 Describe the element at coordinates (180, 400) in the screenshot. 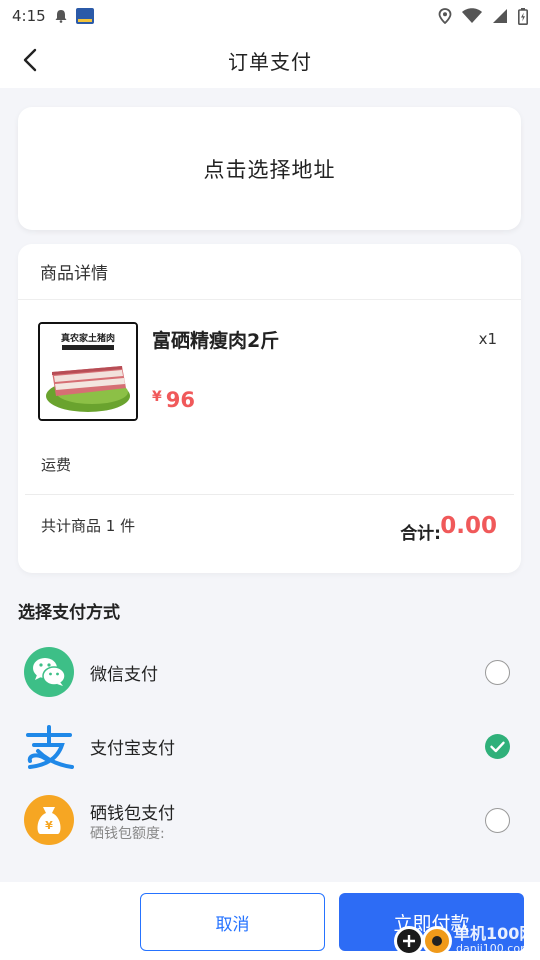

I see `price-value: 96` at that location.